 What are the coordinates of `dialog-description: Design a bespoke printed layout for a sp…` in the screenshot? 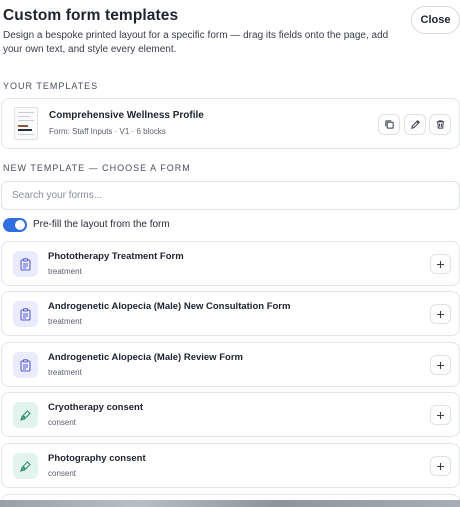 It's located at (196, 42).